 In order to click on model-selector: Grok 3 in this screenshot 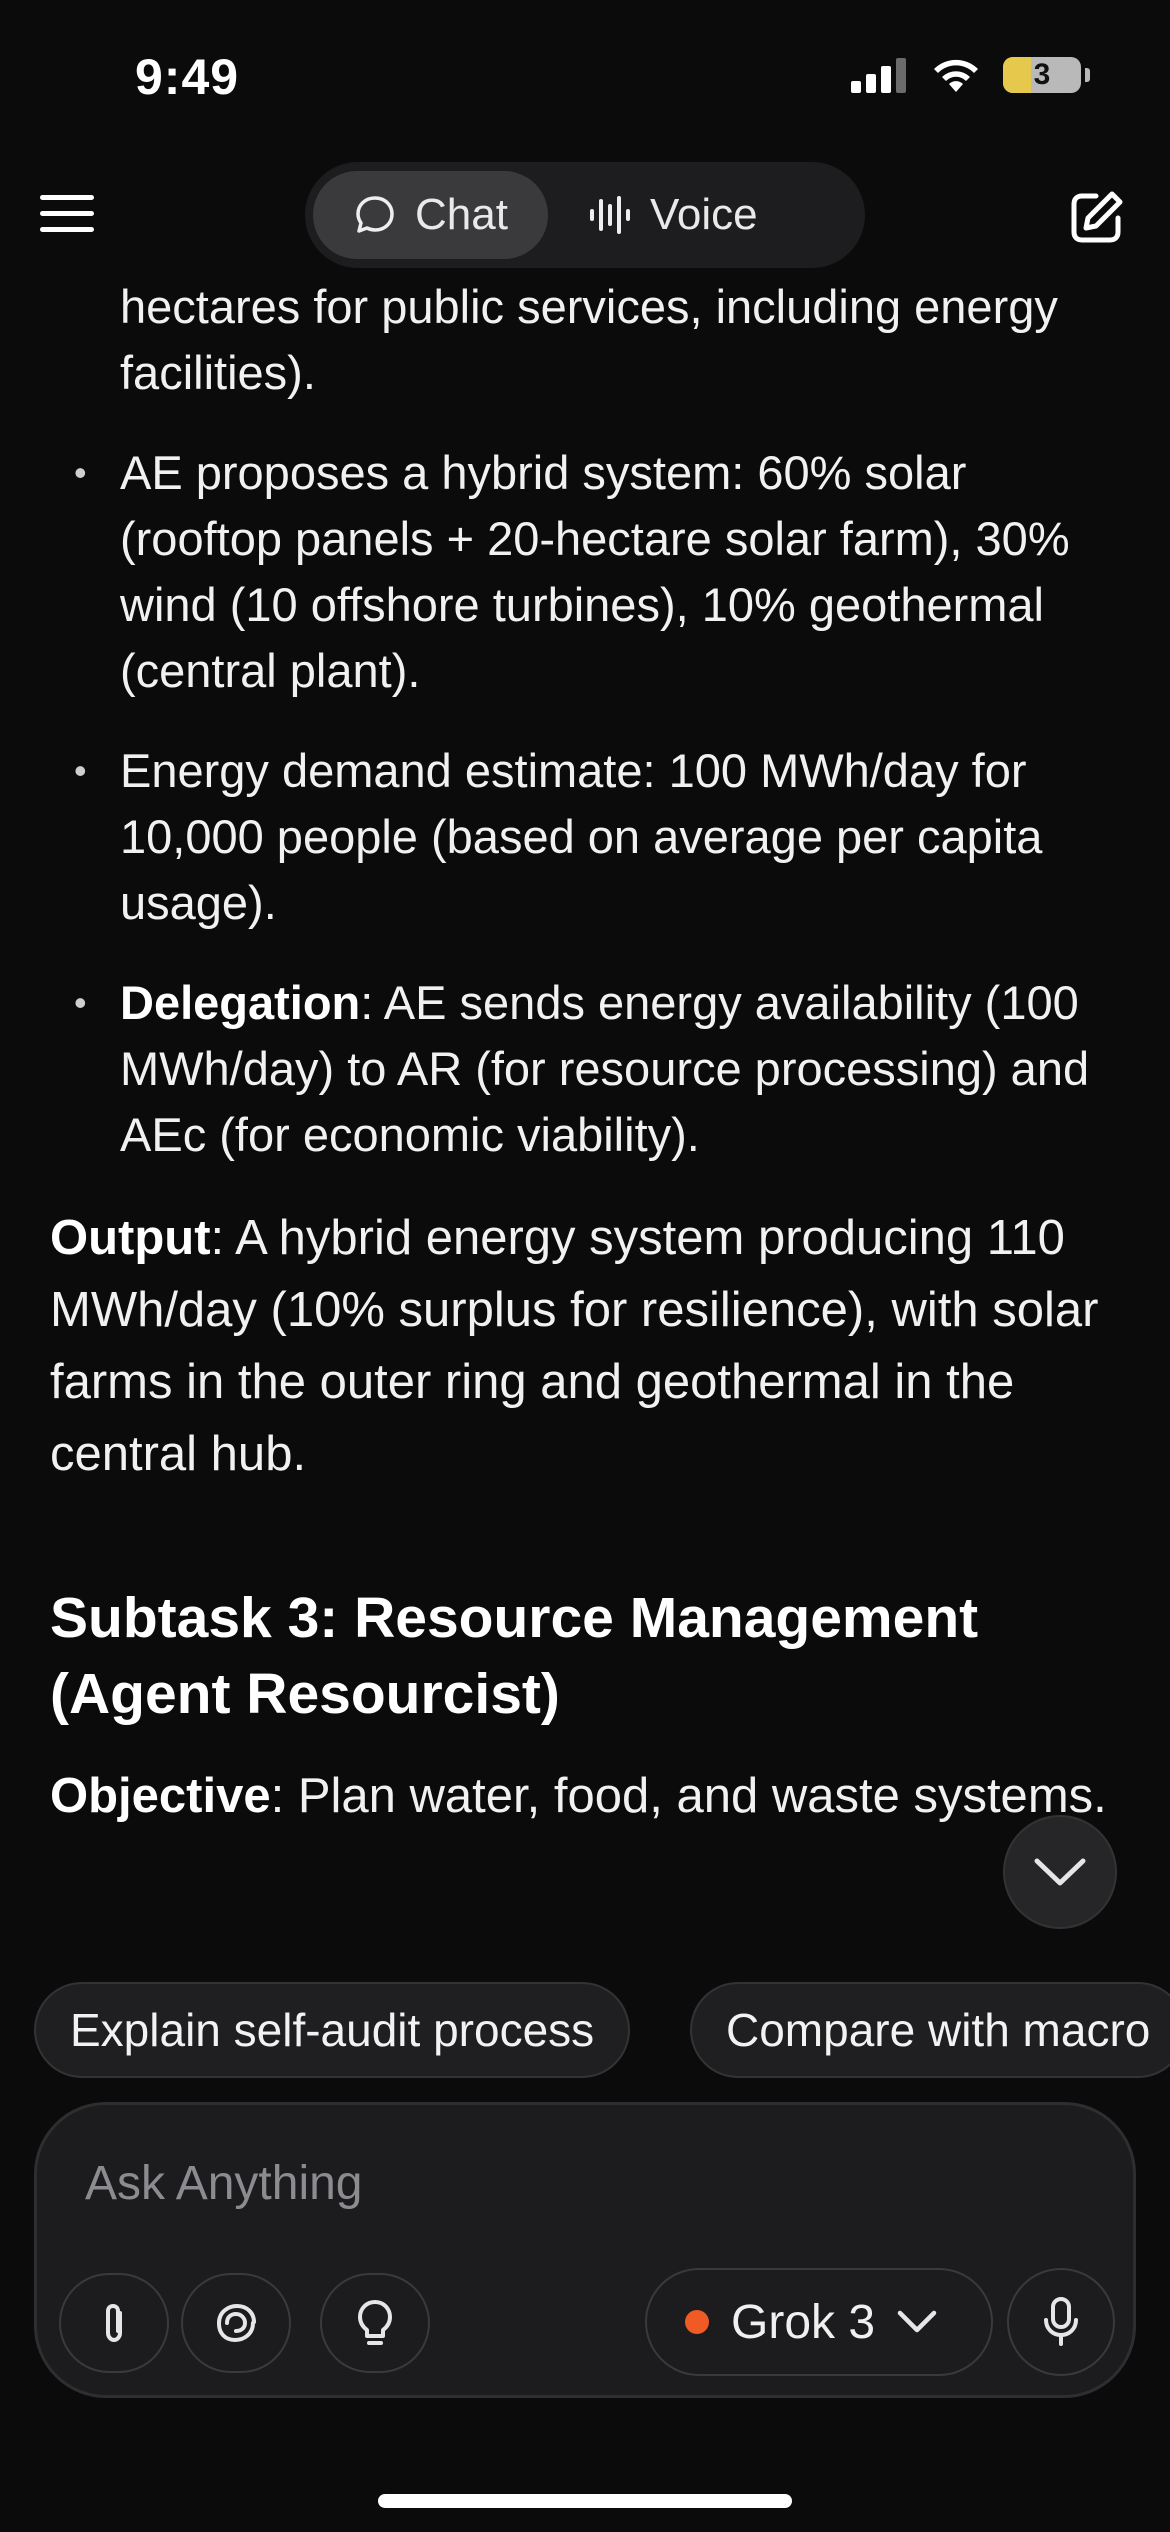, I will do `click(819, 2322)`.